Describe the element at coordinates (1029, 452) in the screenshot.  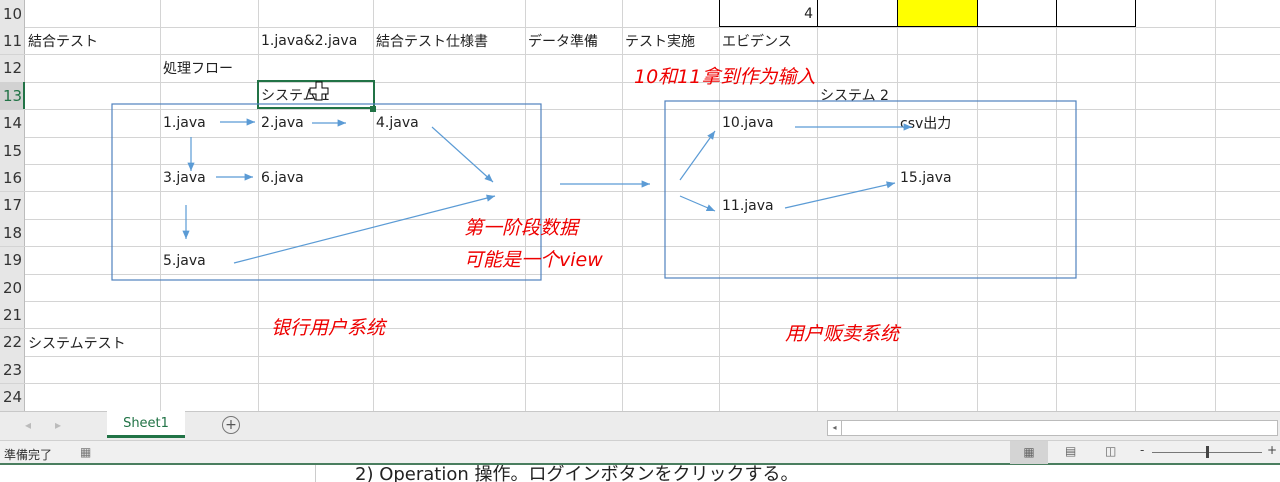
I see `normal-view-icon: ▦` at that location.